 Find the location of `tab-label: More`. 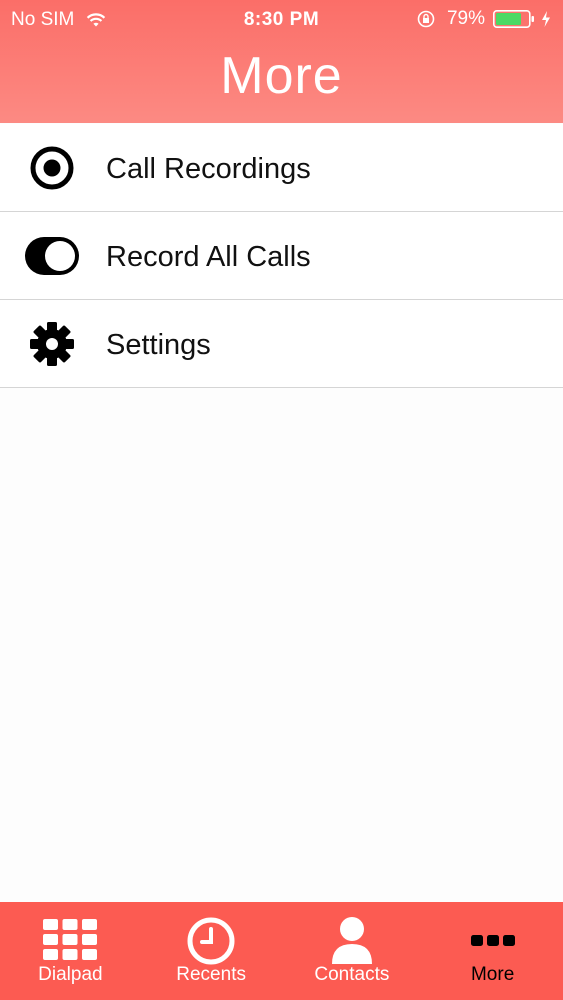

tab-label: More is located at coordinates (492, 974).